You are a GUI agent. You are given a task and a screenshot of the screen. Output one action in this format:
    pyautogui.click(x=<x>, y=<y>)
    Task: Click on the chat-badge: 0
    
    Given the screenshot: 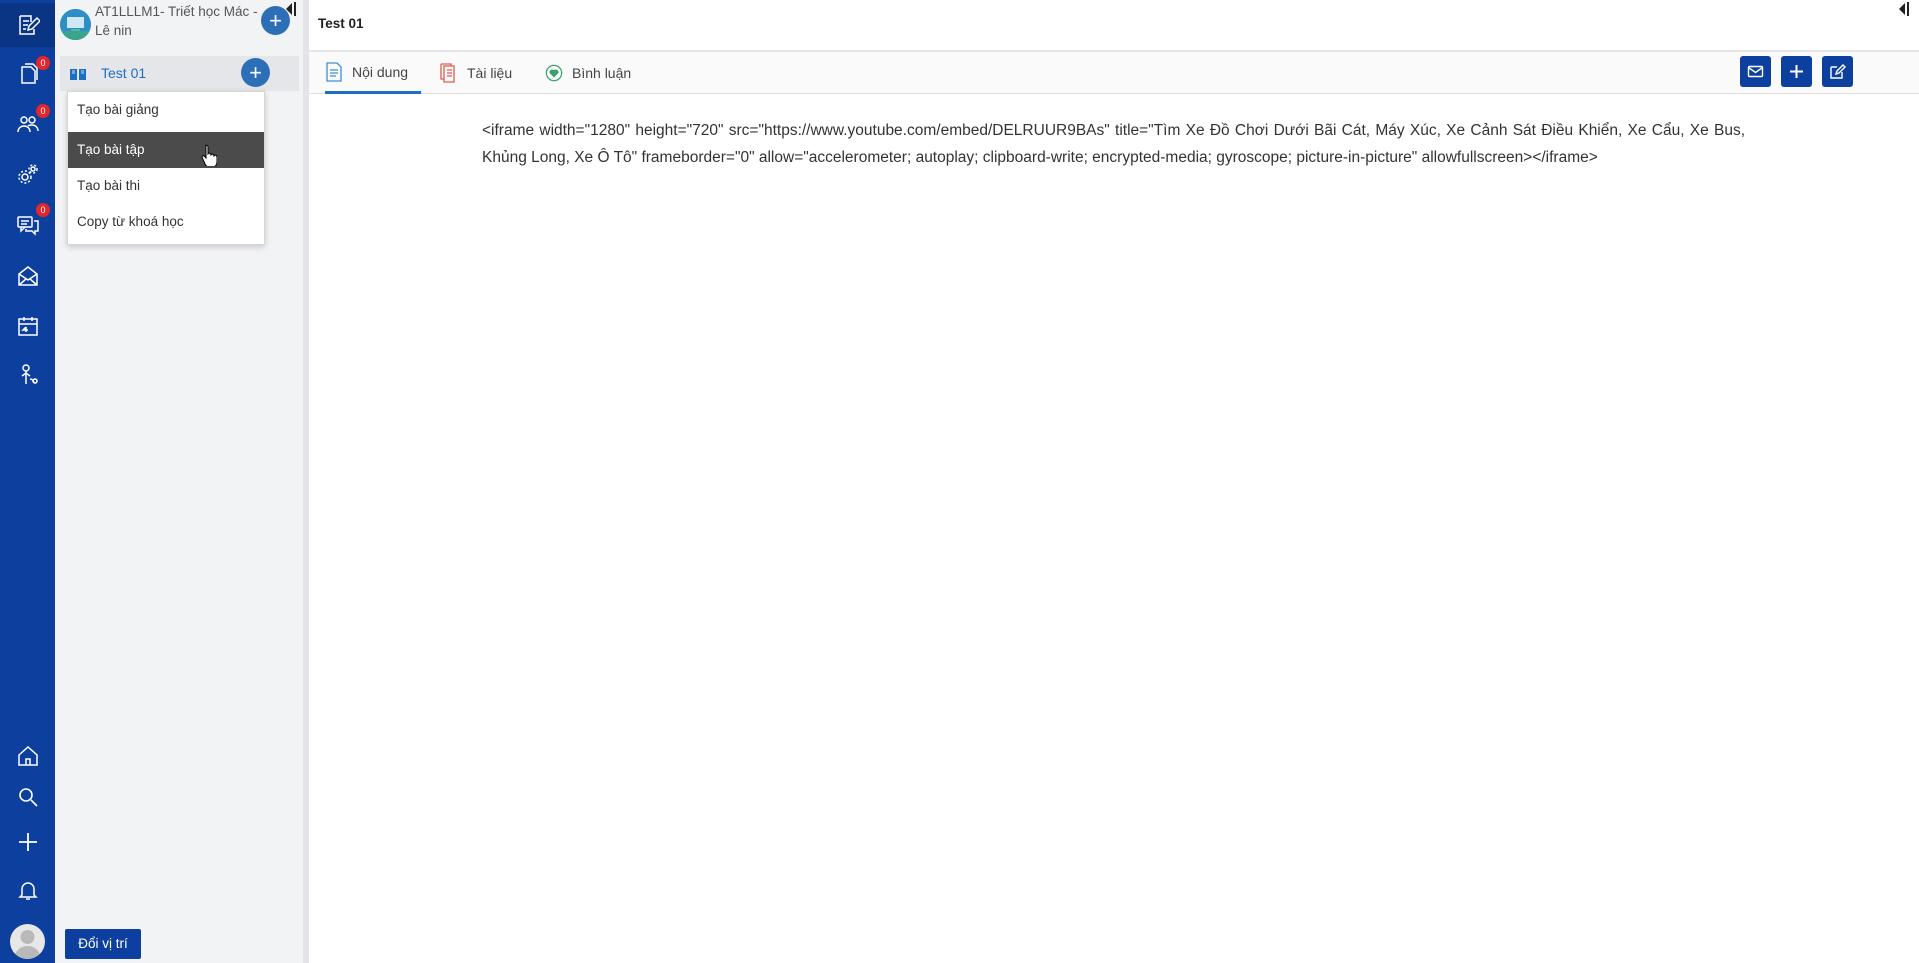 What is the action you would take?
    pyautogui.click(x=43, y=210)
    